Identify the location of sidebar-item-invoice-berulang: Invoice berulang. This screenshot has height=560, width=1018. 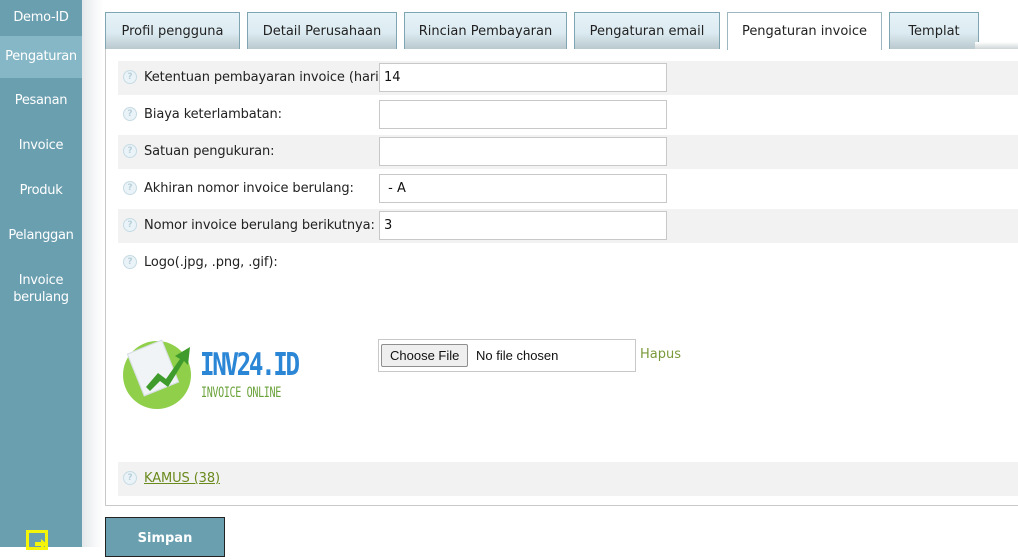
(41, 288).